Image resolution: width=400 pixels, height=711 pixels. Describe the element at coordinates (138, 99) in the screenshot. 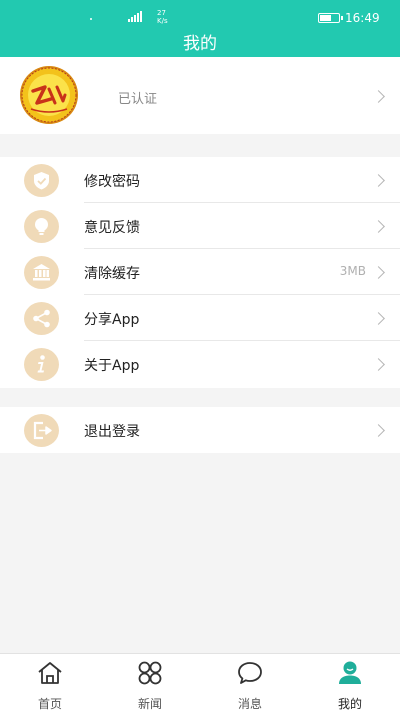

I see `verification-status: 已认证` at that location.